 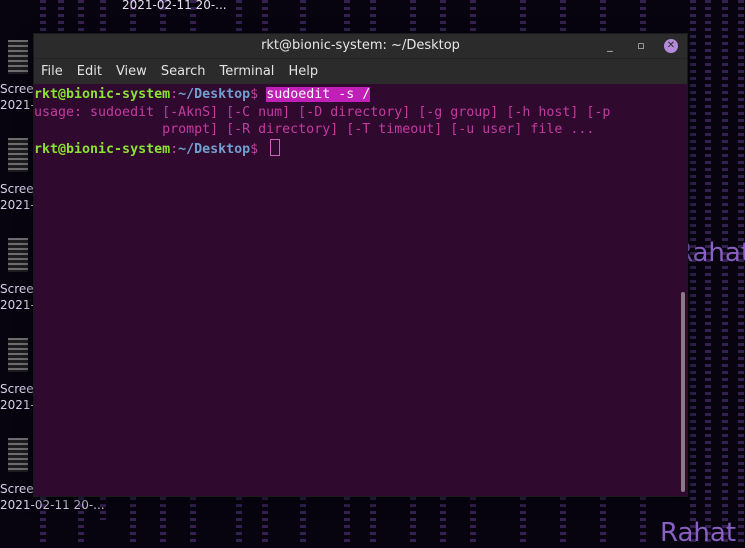 What do you see at coordinates (683, 392) in the screenshot?
I see `scrollbar-thumb` at bounding box center [683, 392].